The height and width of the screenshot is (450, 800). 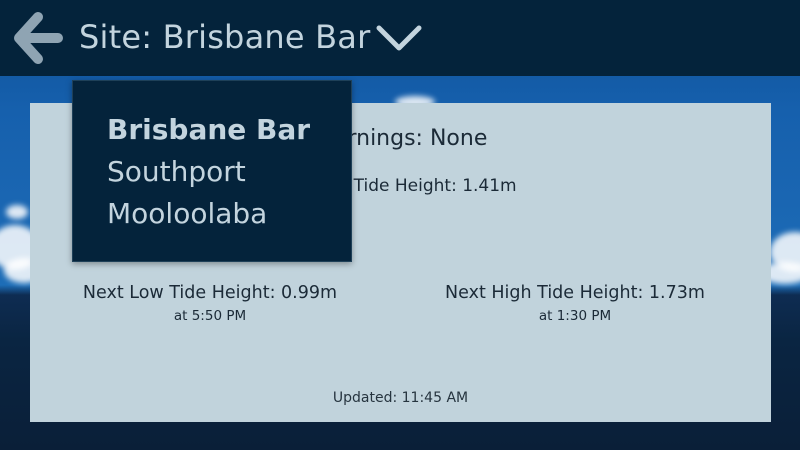 I want to click on next-high-tide-time: at 1:30 PM, so click(x=575, y=316).